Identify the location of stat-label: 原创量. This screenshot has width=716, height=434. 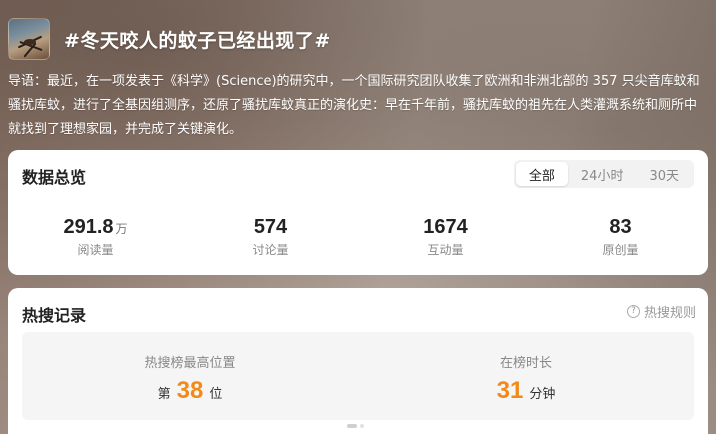
(620, 250).